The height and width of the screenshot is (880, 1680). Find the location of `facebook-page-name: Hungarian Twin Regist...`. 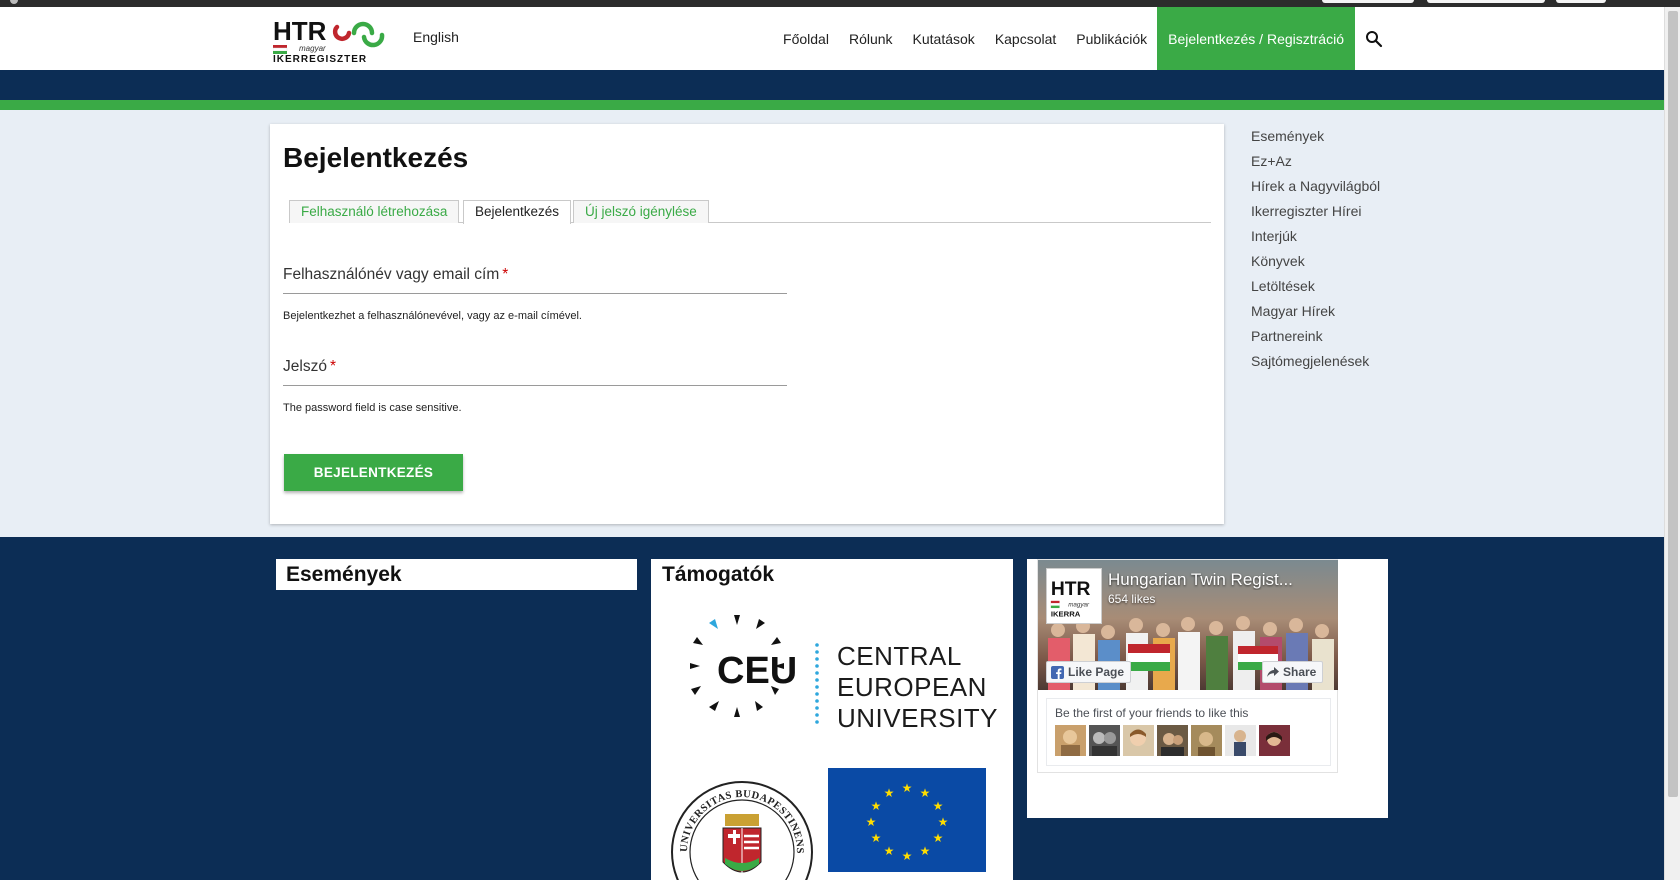

facebook-page-name: Hungarian Twin Regist... is located at coordinates (1220, 580).